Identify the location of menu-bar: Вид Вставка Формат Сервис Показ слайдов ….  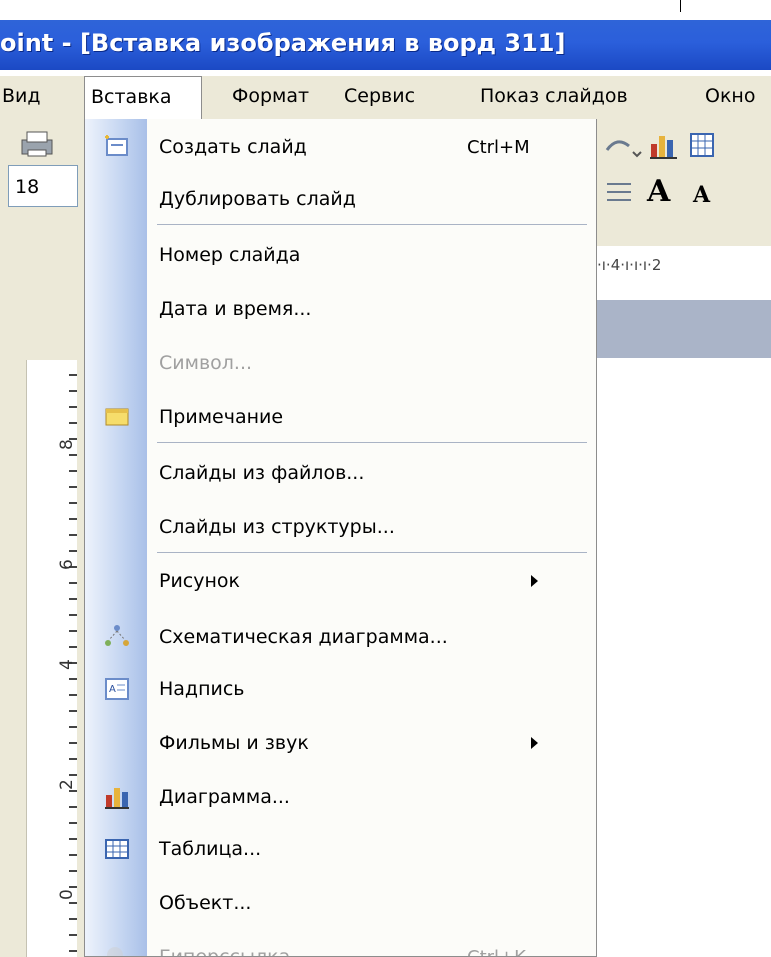
(385, 98).